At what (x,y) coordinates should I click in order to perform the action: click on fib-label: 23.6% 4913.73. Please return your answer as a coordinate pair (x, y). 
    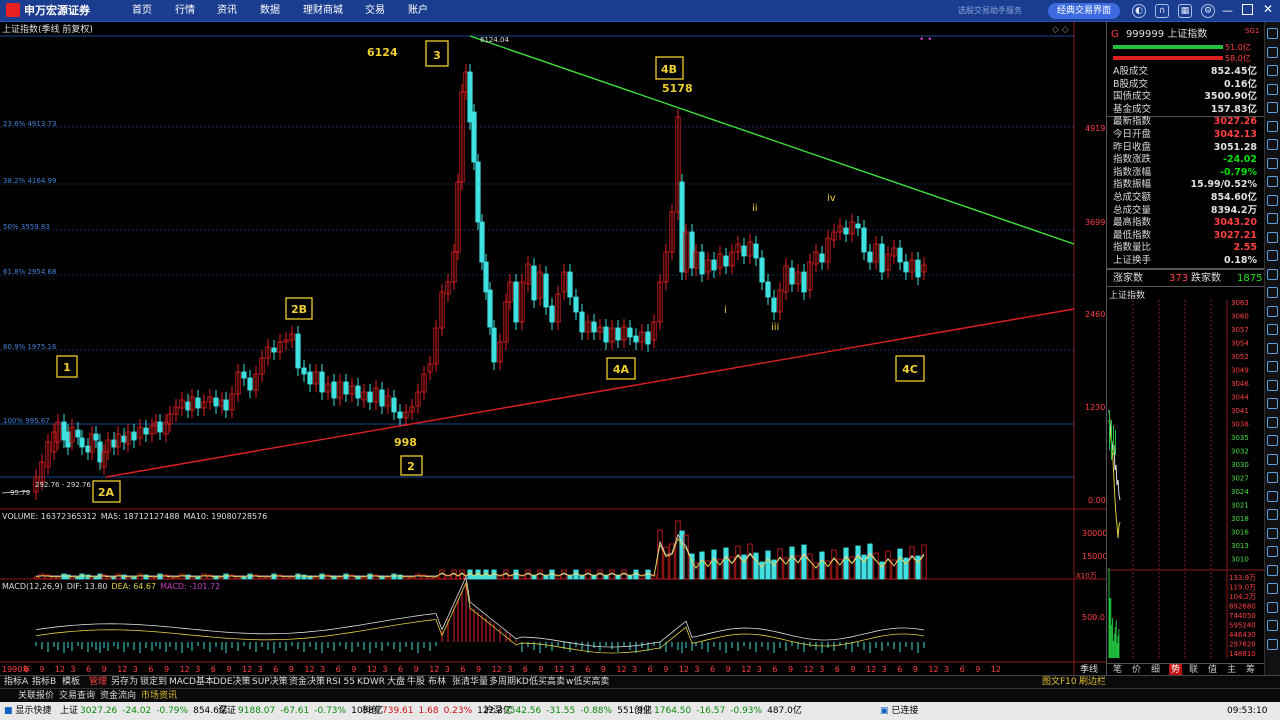
    Looking at the image, I should click on (29, 124).